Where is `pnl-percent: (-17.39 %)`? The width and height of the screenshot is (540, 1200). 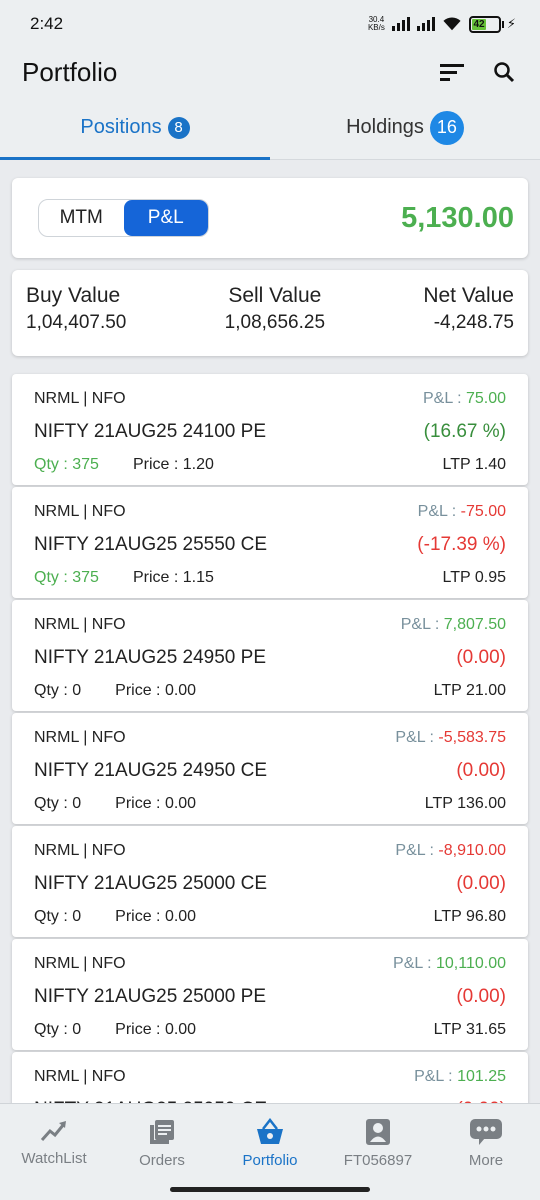
pnl-percent: (-17.39 %) is located at coordinates (461, 544).